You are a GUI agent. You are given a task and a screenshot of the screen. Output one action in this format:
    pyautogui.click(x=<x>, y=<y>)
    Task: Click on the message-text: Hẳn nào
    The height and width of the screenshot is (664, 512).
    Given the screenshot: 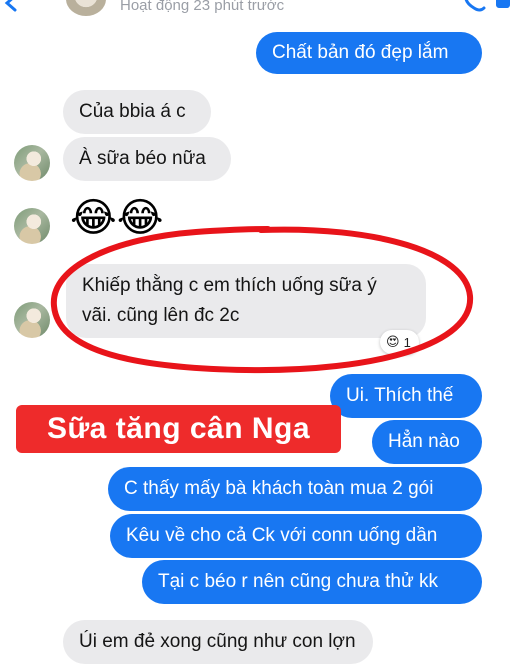 What is the action you would take?
    pyautogui.click(x=424, y=441)
    